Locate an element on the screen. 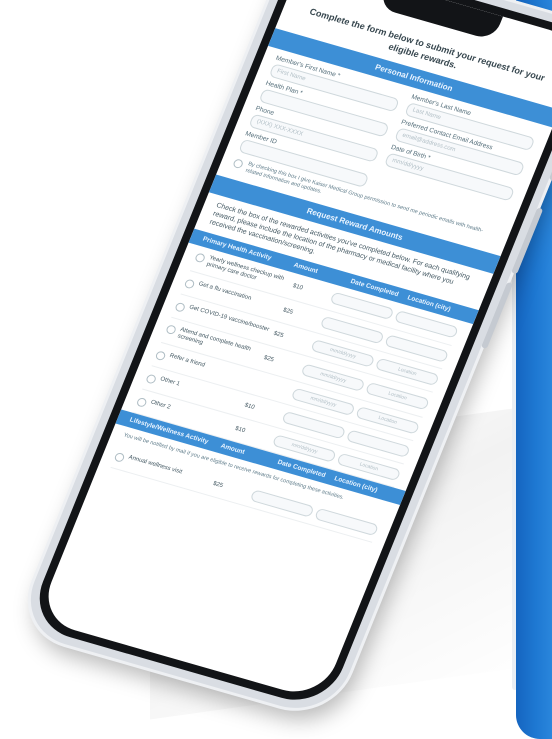 The image size is (552, 739). location-input is located at coordinates (347, 522).